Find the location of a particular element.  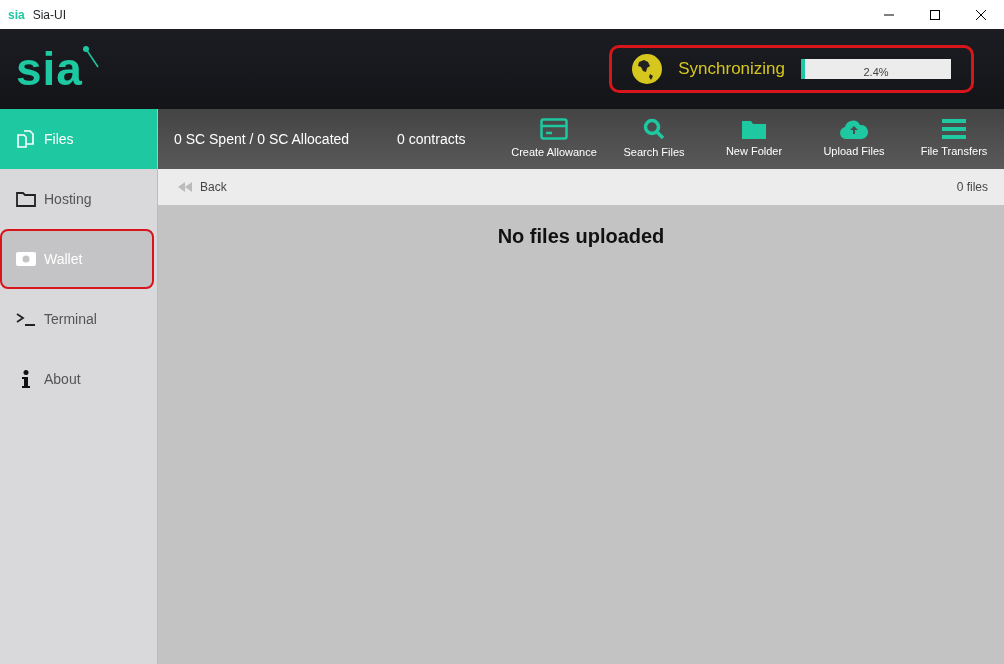

back-link: Back is located at coordinates (202, 187).